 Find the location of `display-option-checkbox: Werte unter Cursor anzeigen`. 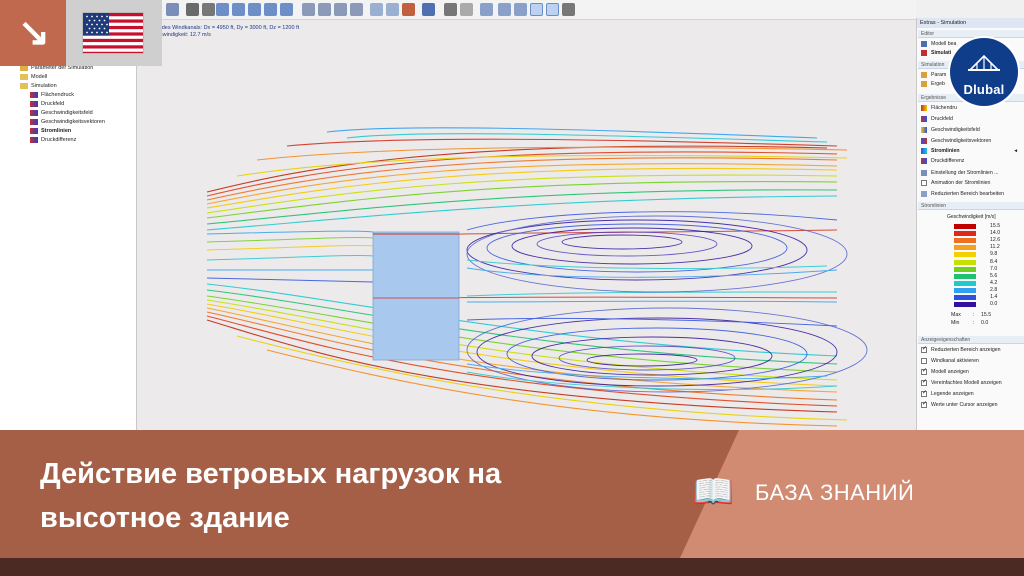

display-option-checkbox: Werte unter Cursor anzeigen is located at coordinates (959, 405).